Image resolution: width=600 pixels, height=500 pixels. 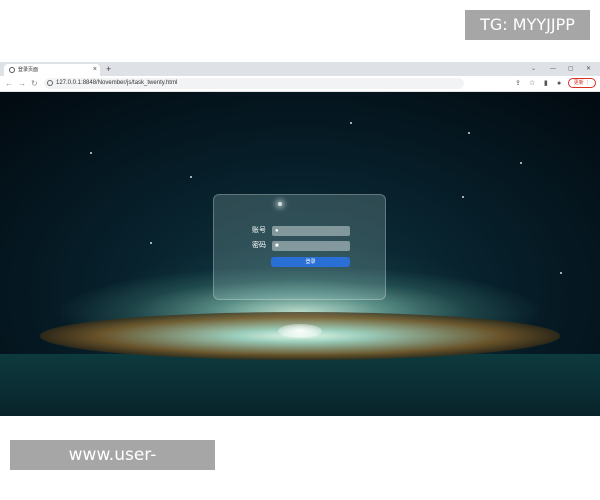 I want to click on tab-login-page: 登录页面 ×, so click(x=52, y=70).